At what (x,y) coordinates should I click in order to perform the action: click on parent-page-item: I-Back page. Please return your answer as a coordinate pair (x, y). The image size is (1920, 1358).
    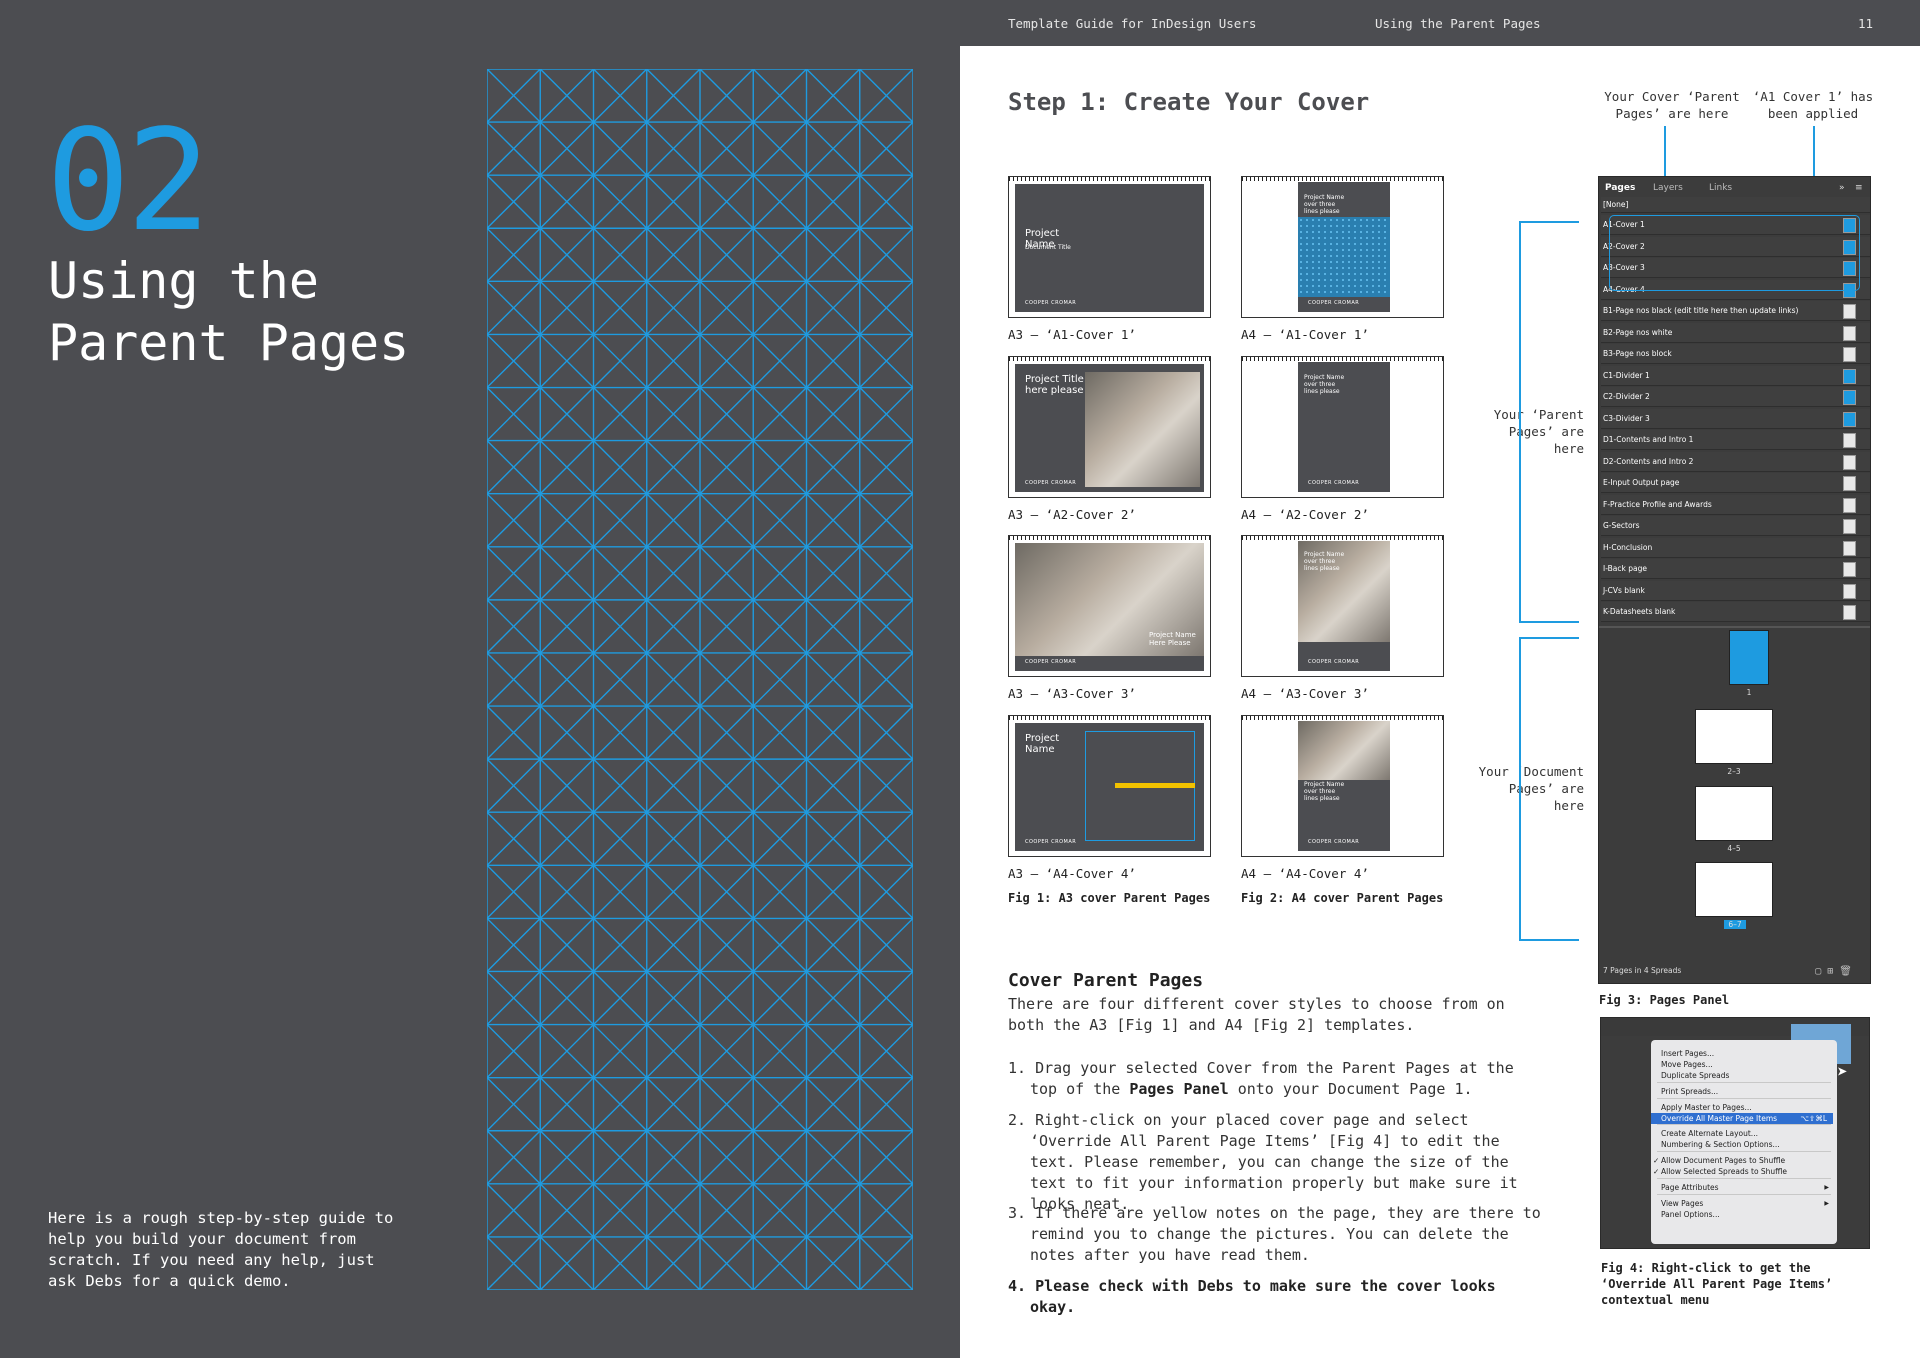
    Looking at the image, I should click on (1735, 569).